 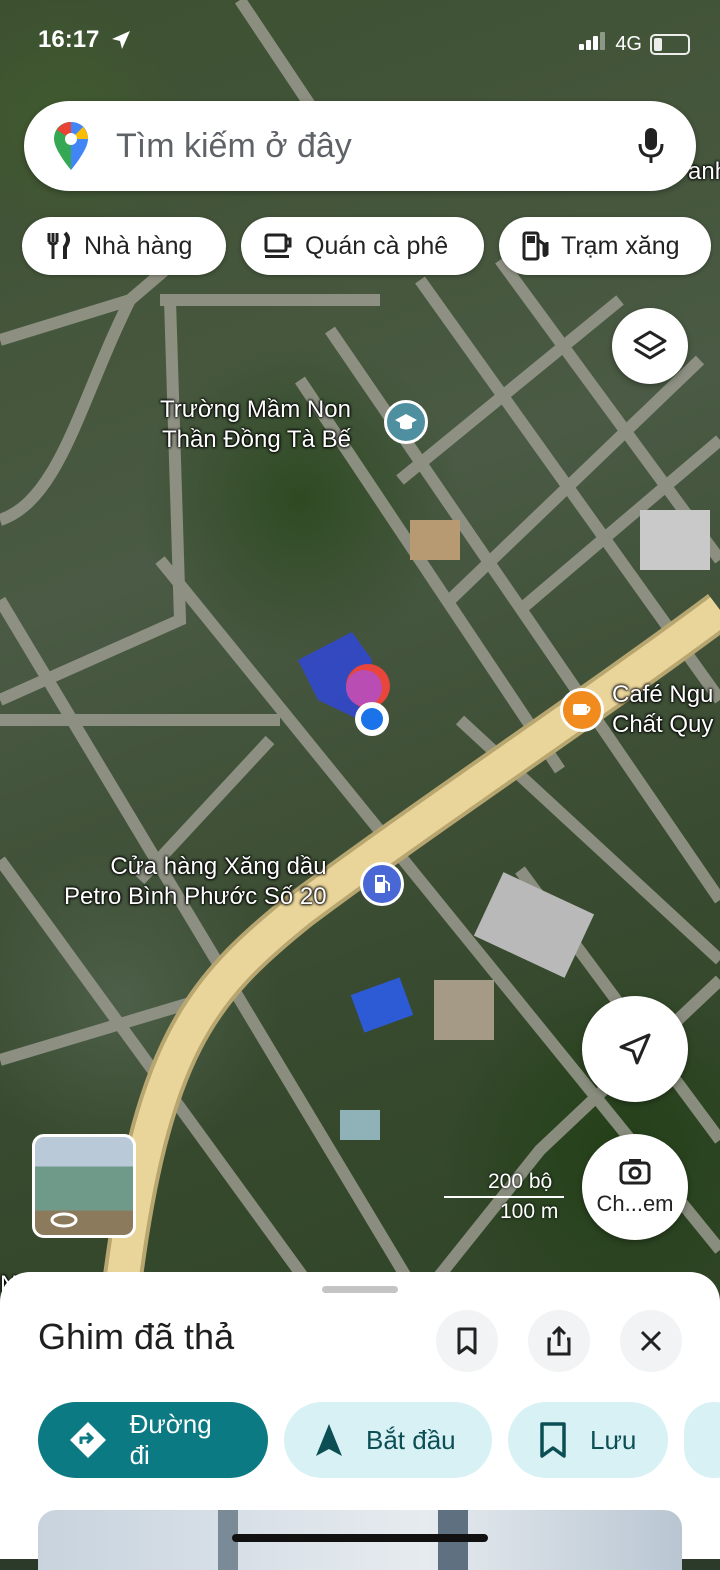 What do you see at coordinates (588, 1440) in the screenshot?
I see `save-button: Lưu` at bounding box center [588, 1440].